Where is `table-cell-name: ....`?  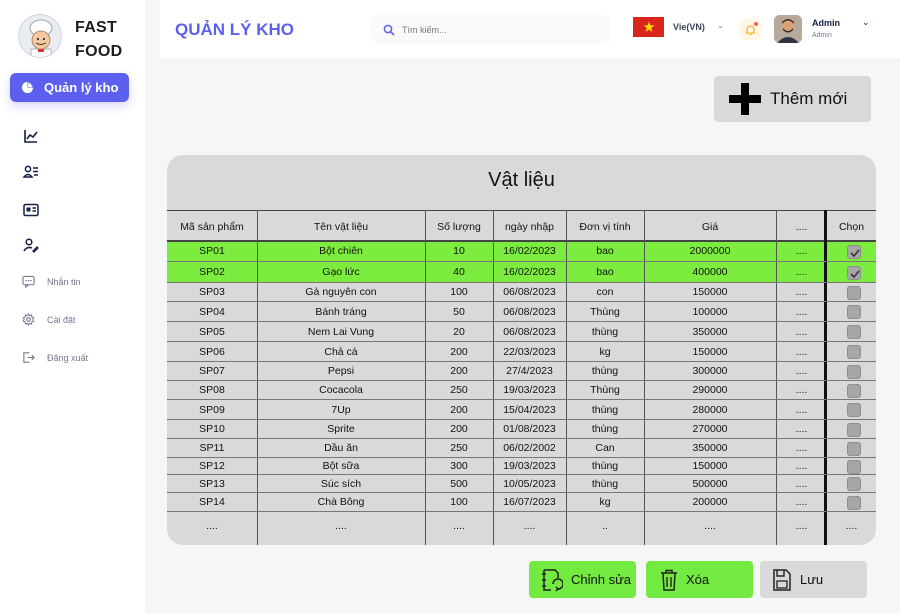
table-cell-name: .... is located at coordinates (341, 526).